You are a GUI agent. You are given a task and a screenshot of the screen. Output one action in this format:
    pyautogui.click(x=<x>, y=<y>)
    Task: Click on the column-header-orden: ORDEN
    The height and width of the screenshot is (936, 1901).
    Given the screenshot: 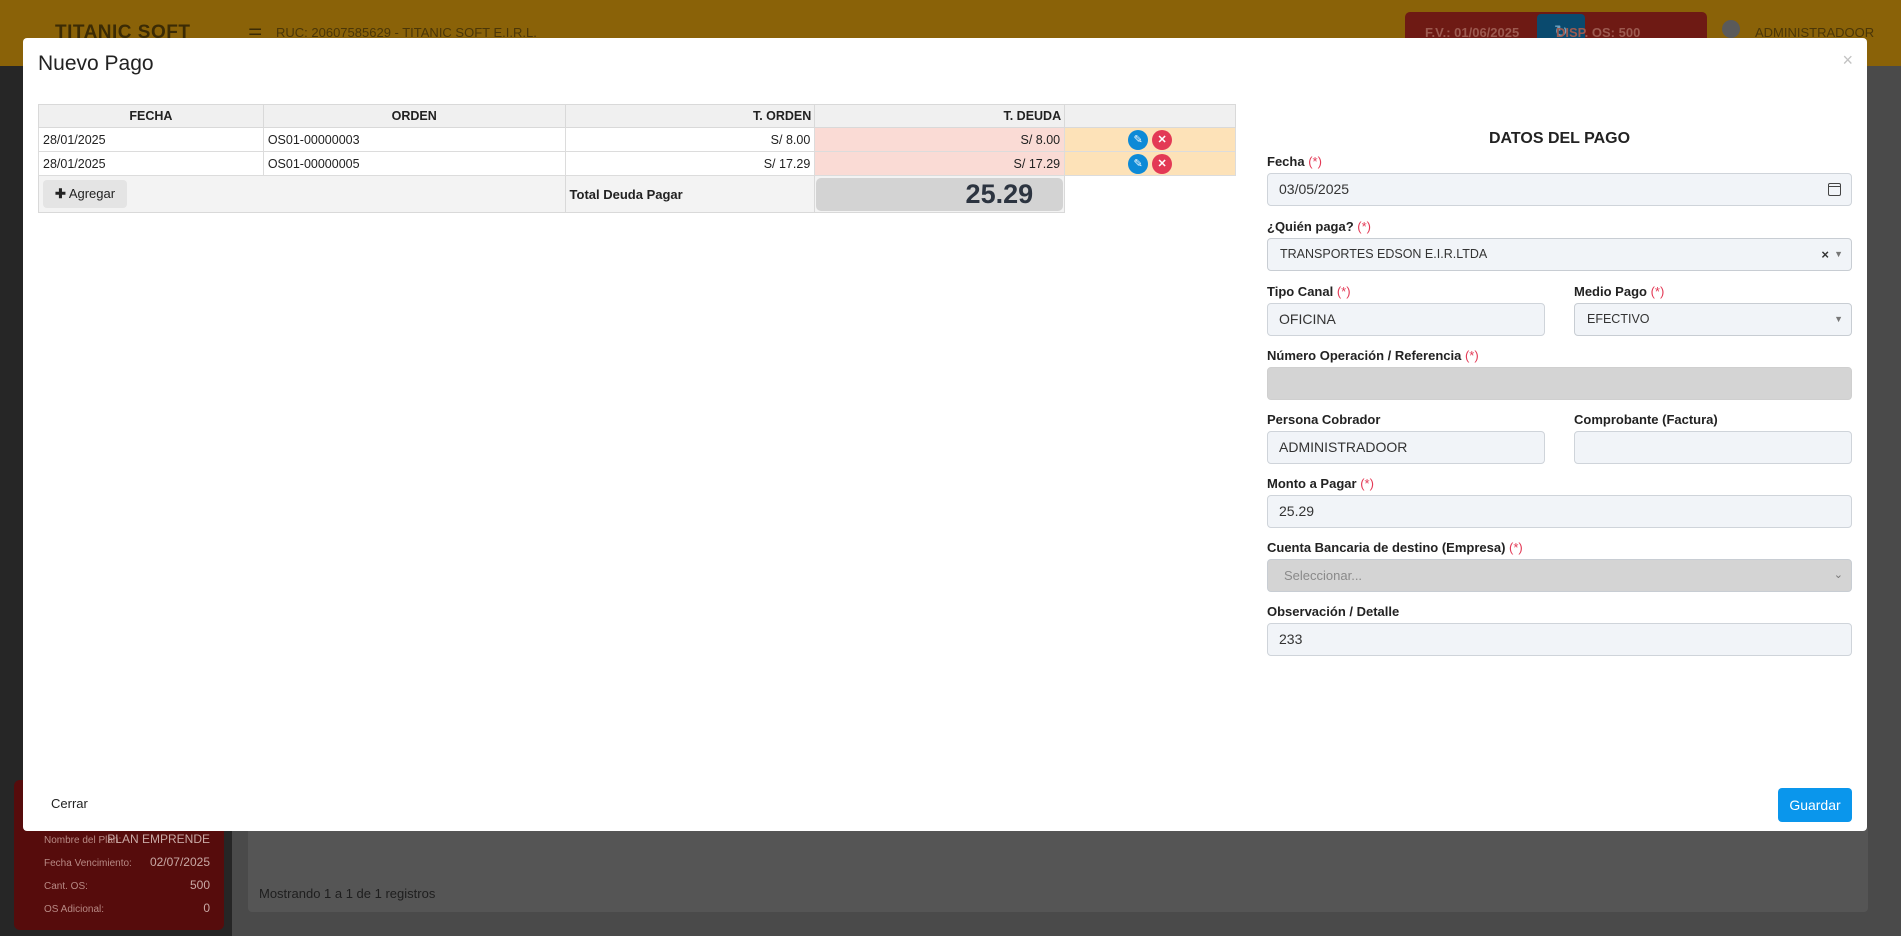 What is the action you would take?
    pyautogui.click(x=414, y=116)
    